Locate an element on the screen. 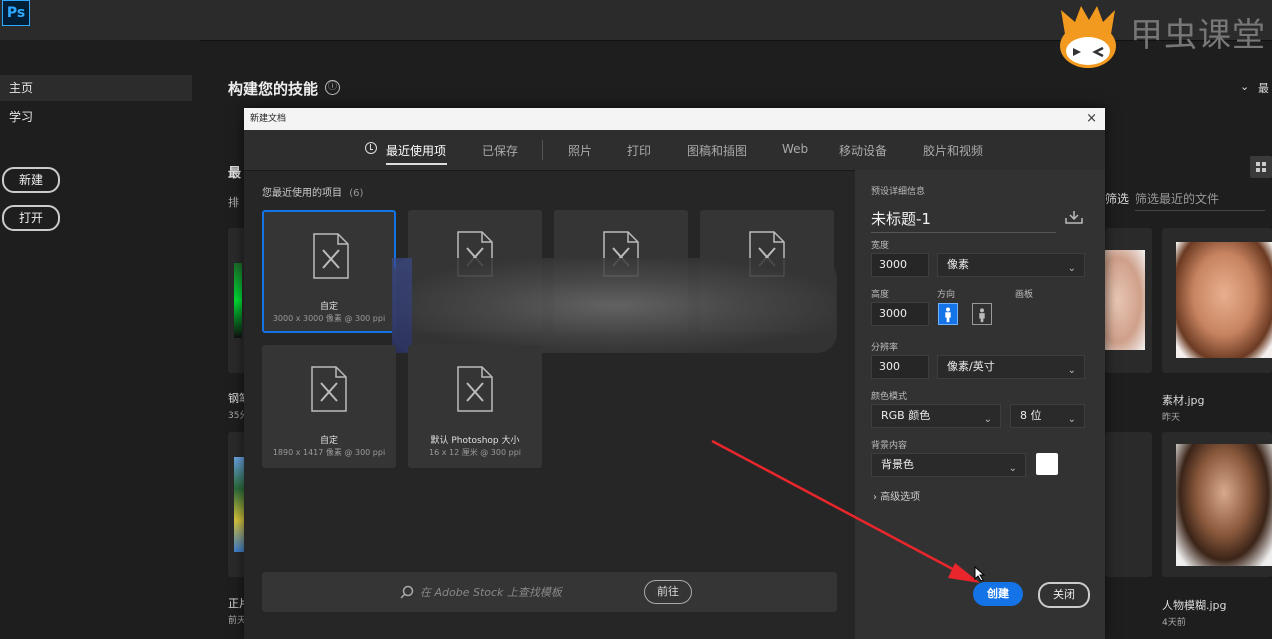  grid-view-icon is located at coordinates (1261, 167).